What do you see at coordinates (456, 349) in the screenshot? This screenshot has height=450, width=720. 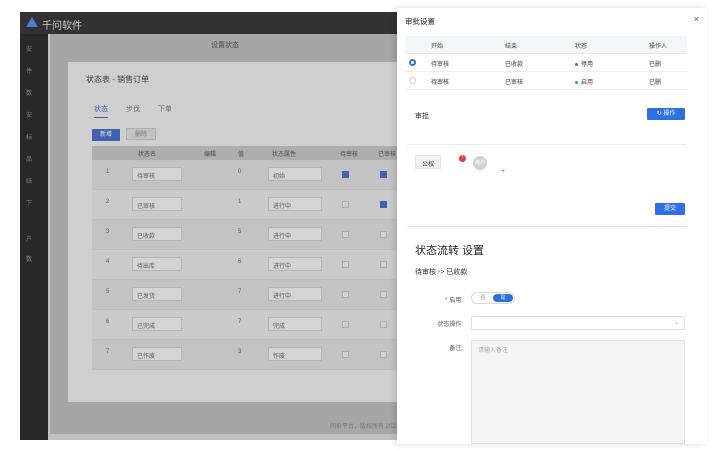 I see `remark-label: 备注:` at bounding box center [456, 349].